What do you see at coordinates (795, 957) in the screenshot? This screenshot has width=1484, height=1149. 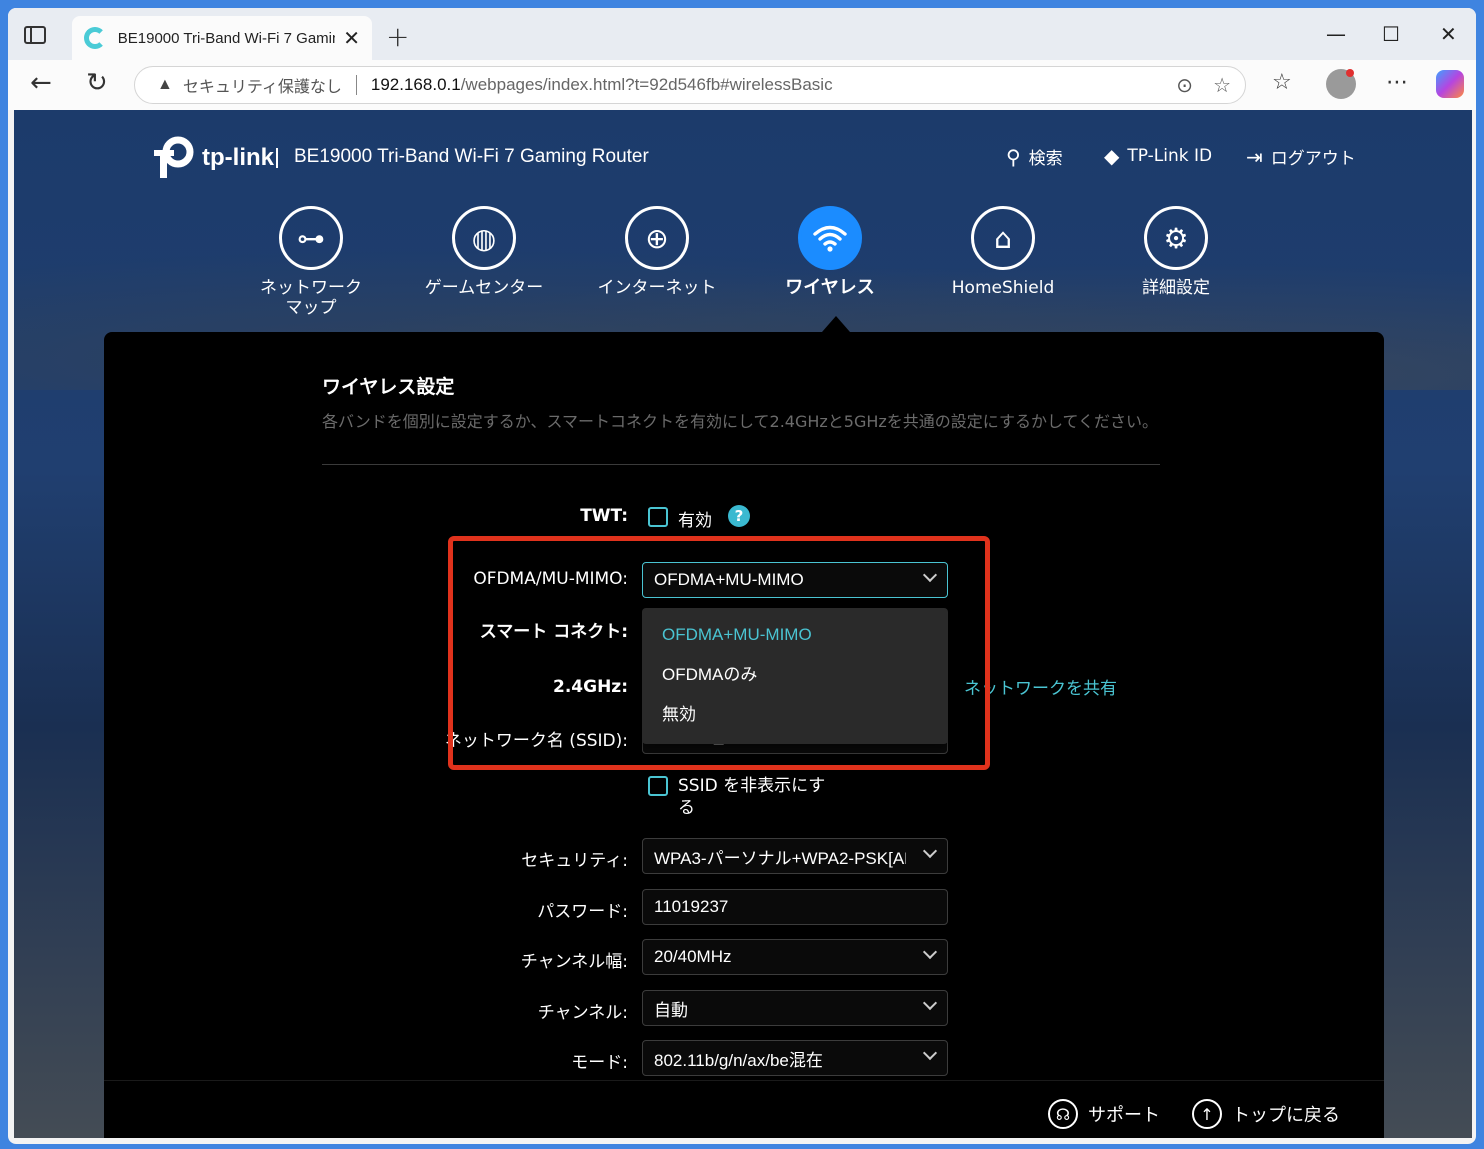 I see `channel-width-select: 20/40MHz` at bounding box center [795, 957].